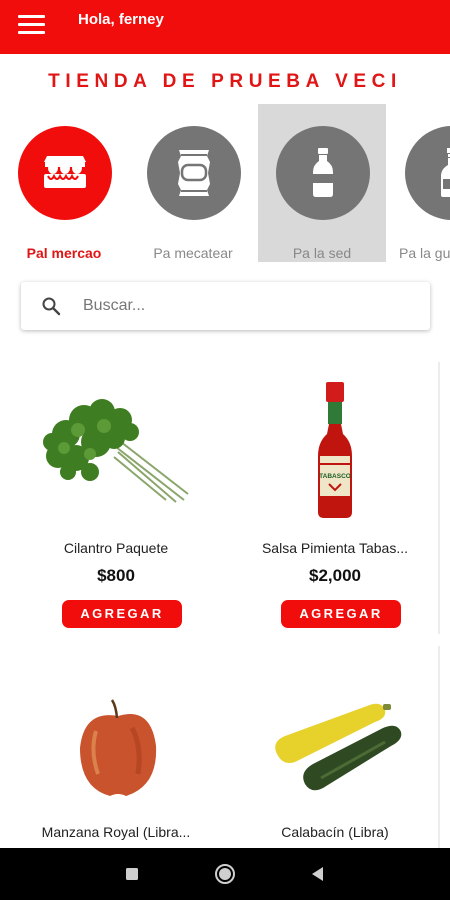 This screenshot has width=450, height=900. What do you see at coordinates (318, 874) in the screenshot?
I see `back-icon` at bounding box center [318, 874].